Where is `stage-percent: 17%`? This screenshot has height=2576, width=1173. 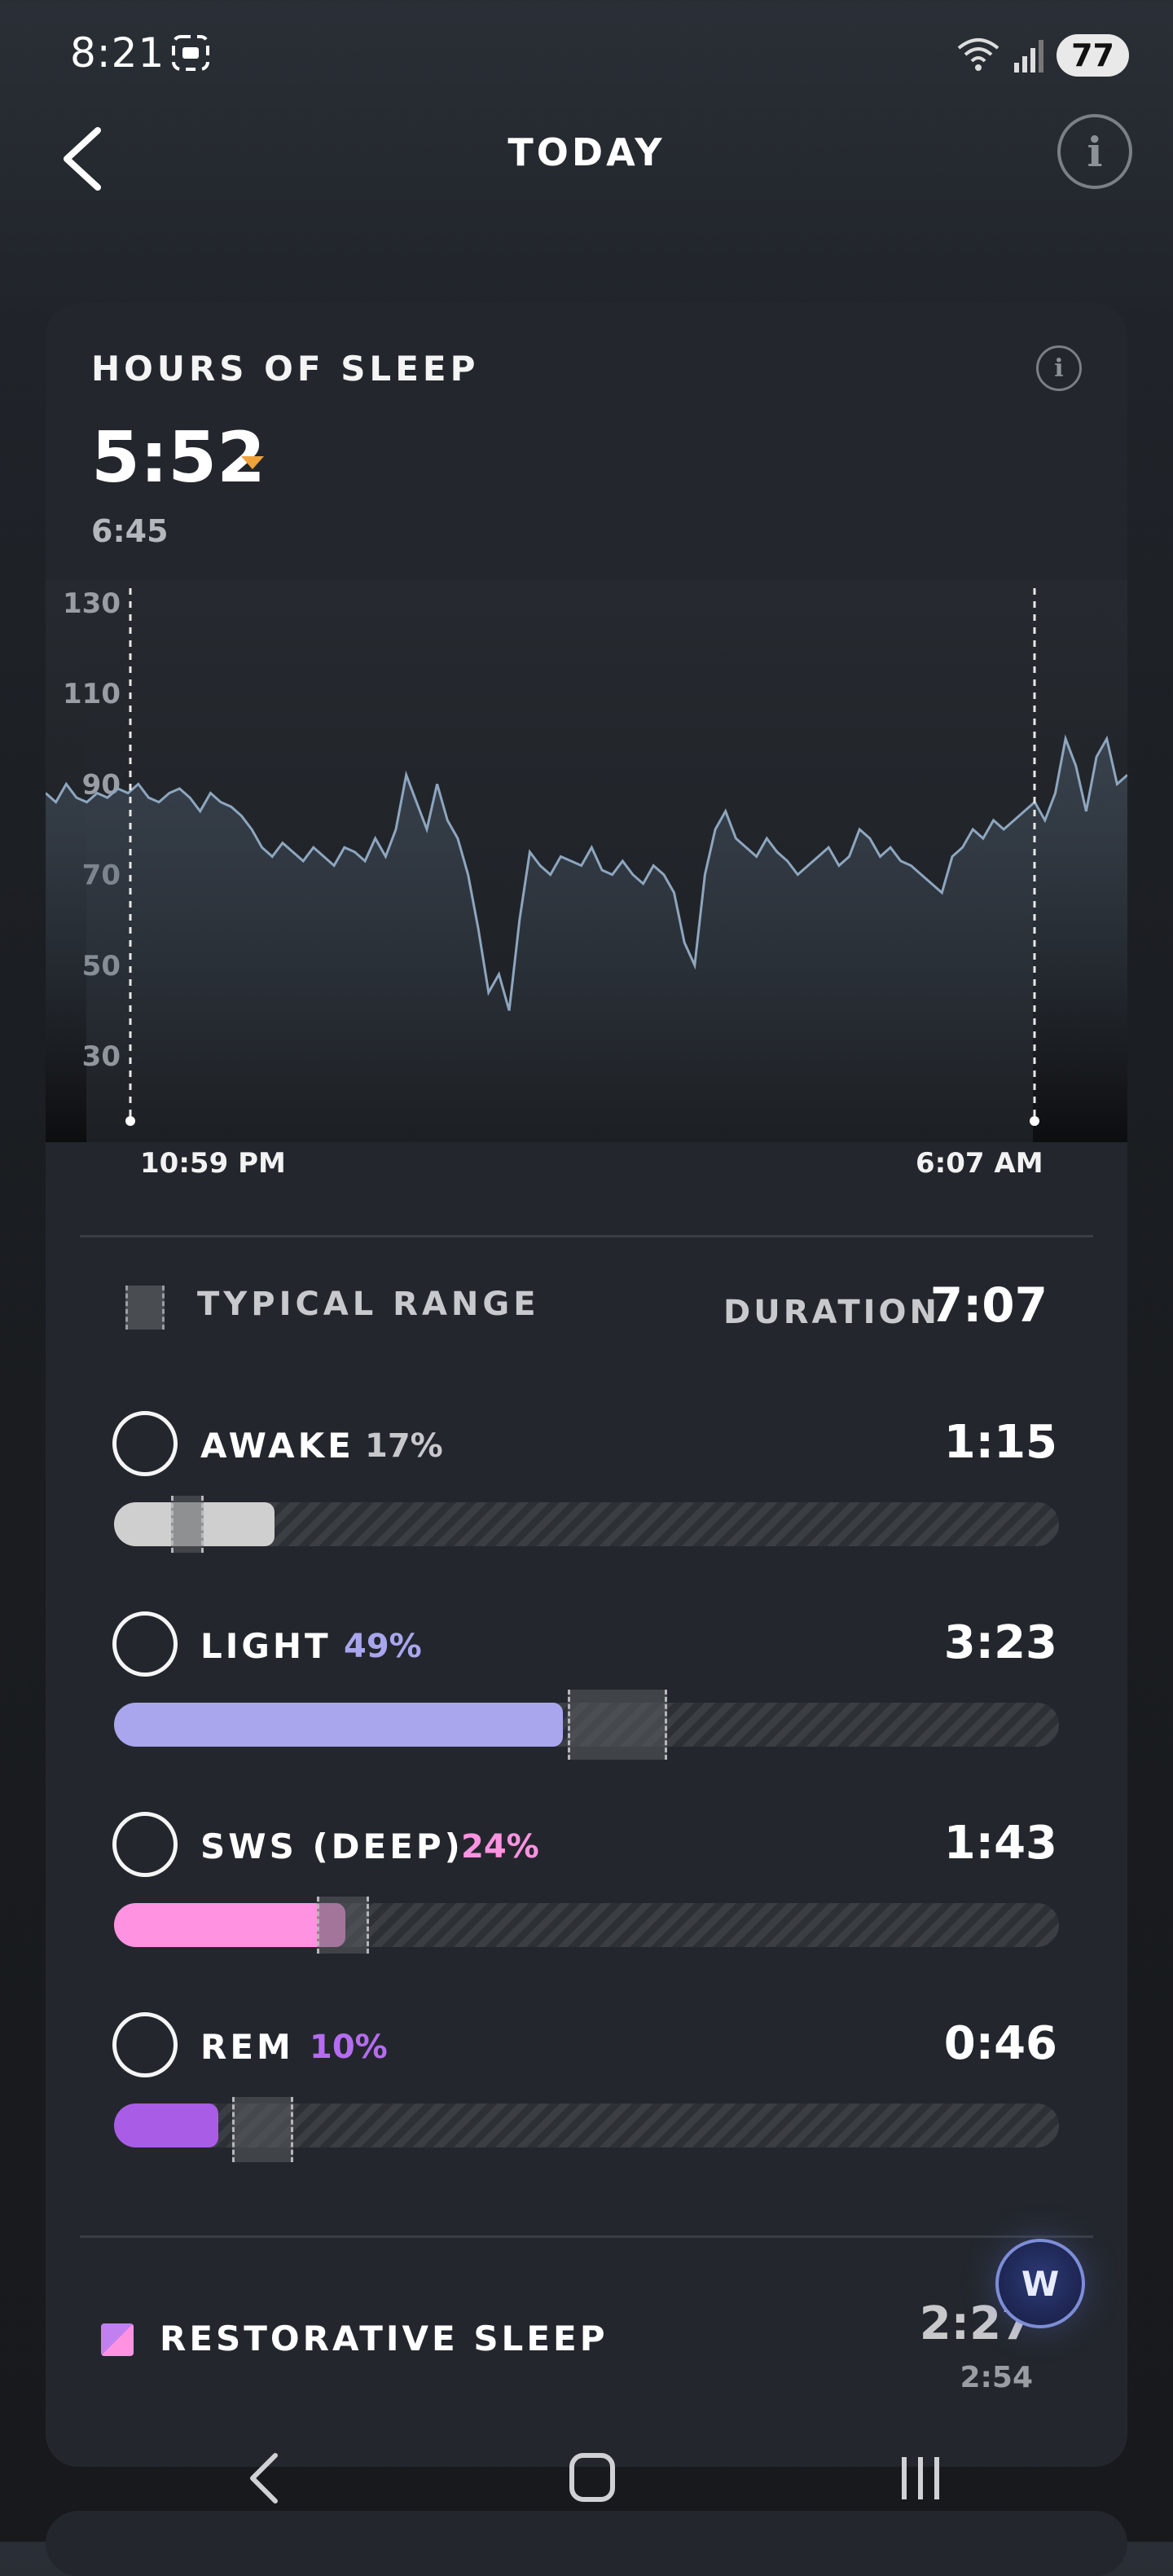
stage-percent: 17% is located at coordinates (404, 1446).